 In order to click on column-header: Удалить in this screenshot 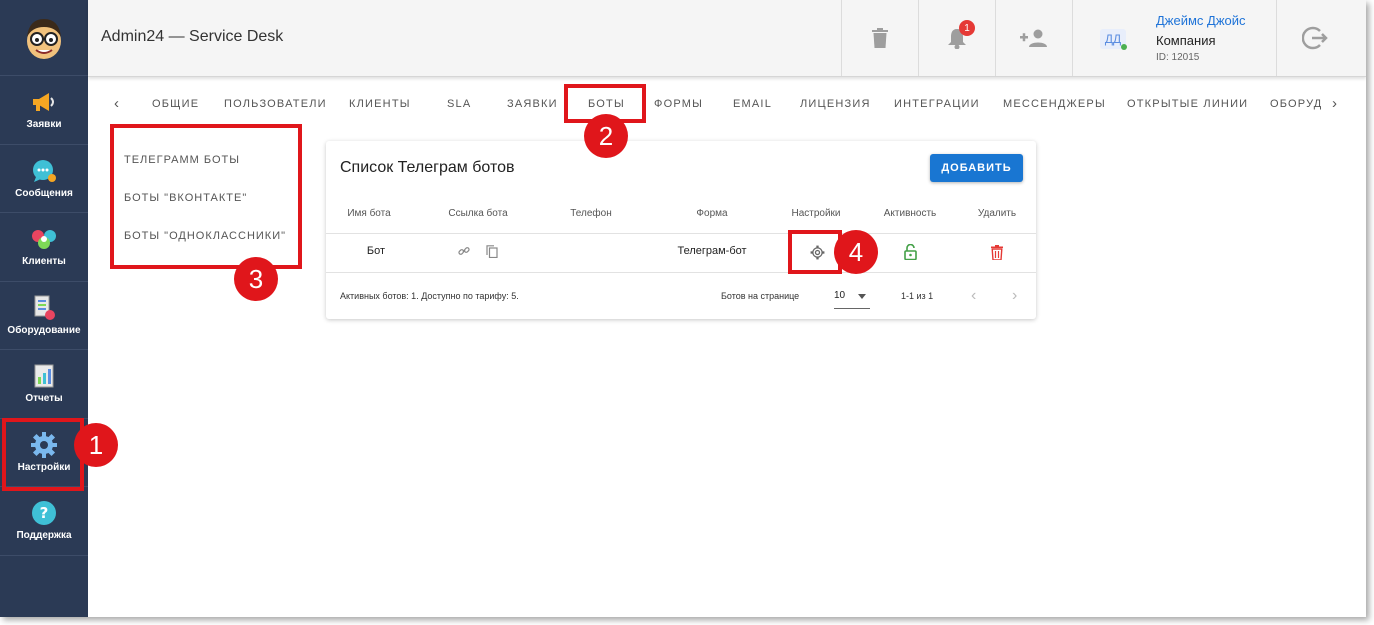, I will do `click(997, 213)`.